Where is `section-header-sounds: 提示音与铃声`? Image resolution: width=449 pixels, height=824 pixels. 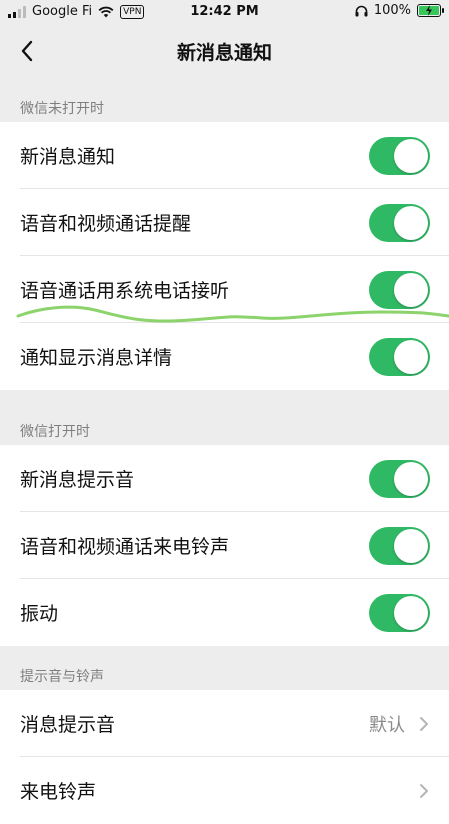
section-header-sounds: 提示音与铃声 is located at coordinates (62, 677).